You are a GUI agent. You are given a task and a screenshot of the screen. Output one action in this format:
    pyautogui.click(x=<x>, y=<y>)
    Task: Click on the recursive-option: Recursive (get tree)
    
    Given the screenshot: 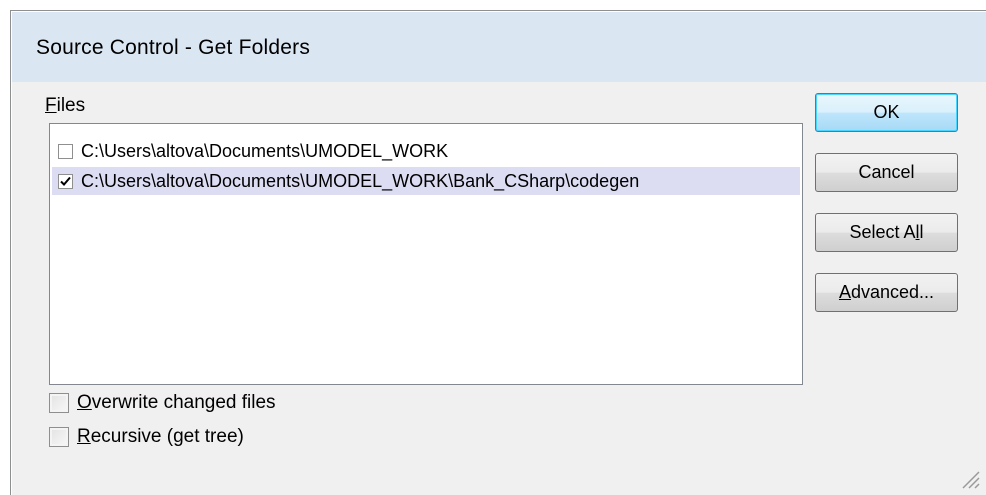 What is the action you would take?
    pyautogui.click(x=146, y=437)
    